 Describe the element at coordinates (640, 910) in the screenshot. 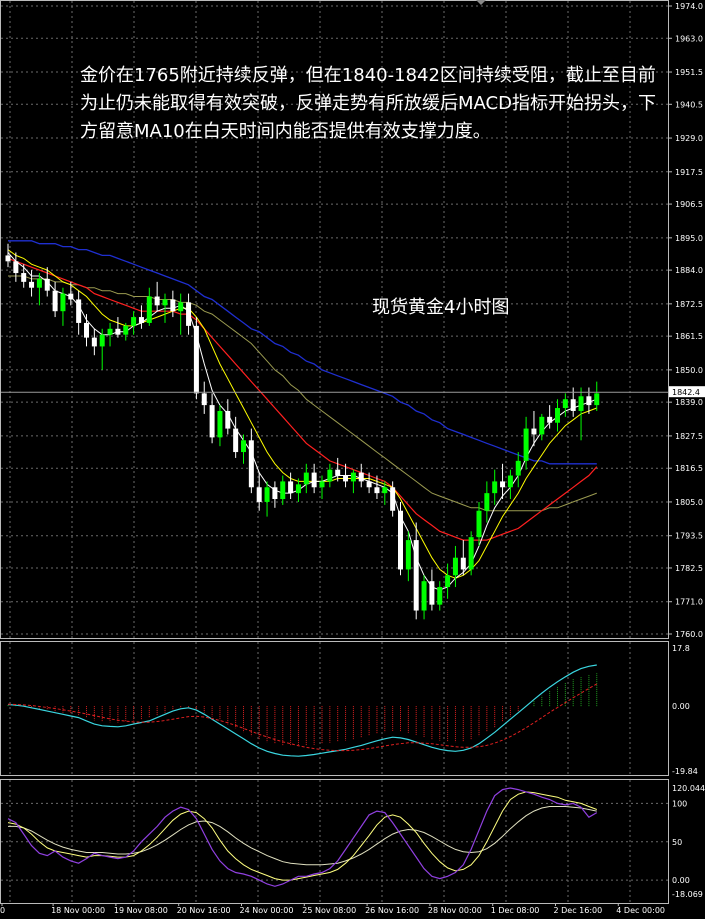

I see `x-tick-label: 4 Dec 00:00` at that location.